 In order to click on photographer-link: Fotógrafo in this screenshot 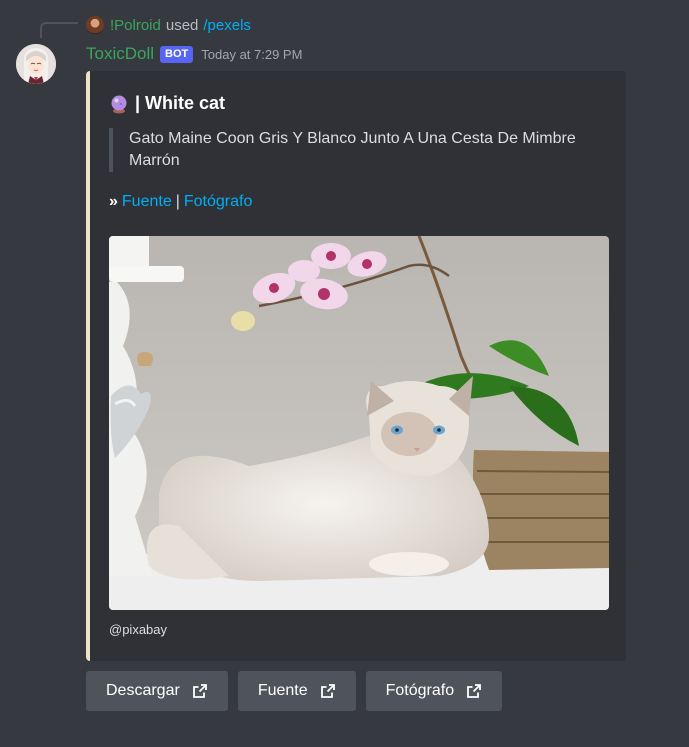, I will do `click(218, 202)`.